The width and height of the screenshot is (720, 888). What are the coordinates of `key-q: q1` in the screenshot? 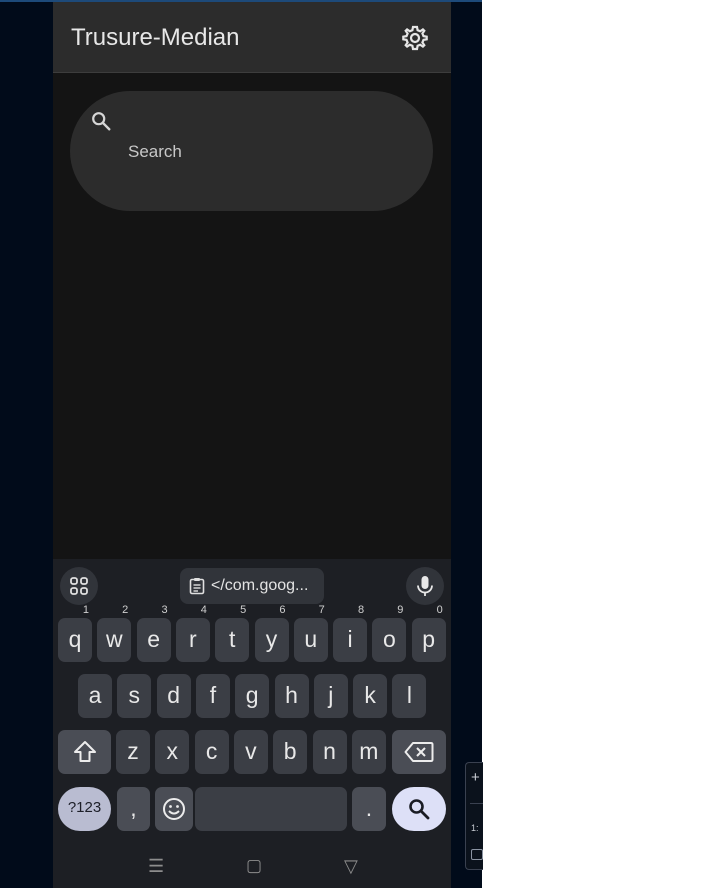 It's located at (75, 633).